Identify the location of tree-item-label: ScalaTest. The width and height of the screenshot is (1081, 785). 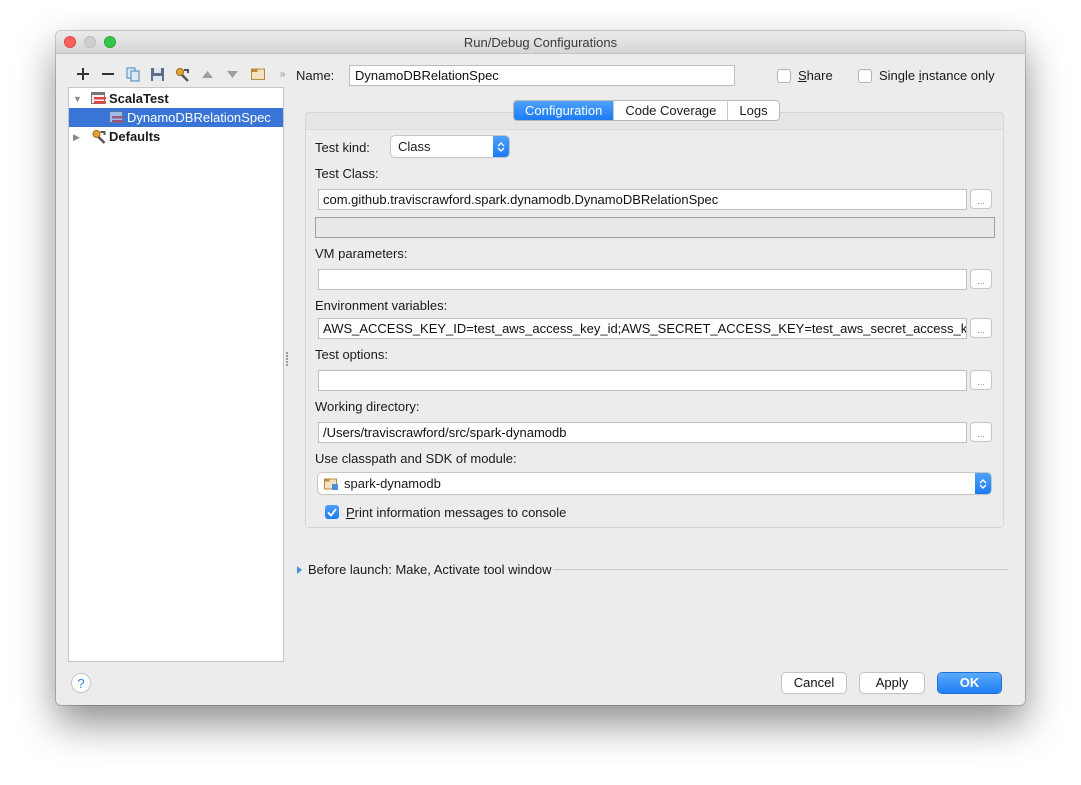
(139, 98).